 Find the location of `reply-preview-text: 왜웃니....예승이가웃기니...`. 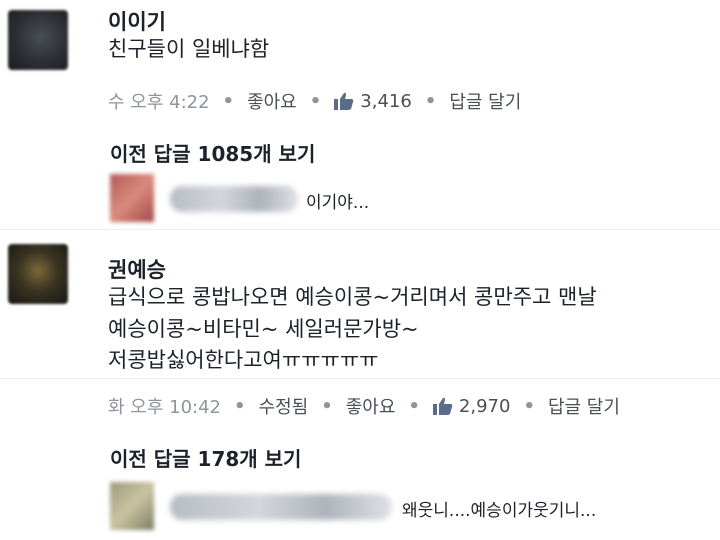

reply-preview-text: 왜웃니....예승이가웃기니... is located at coordinates (499, 511).